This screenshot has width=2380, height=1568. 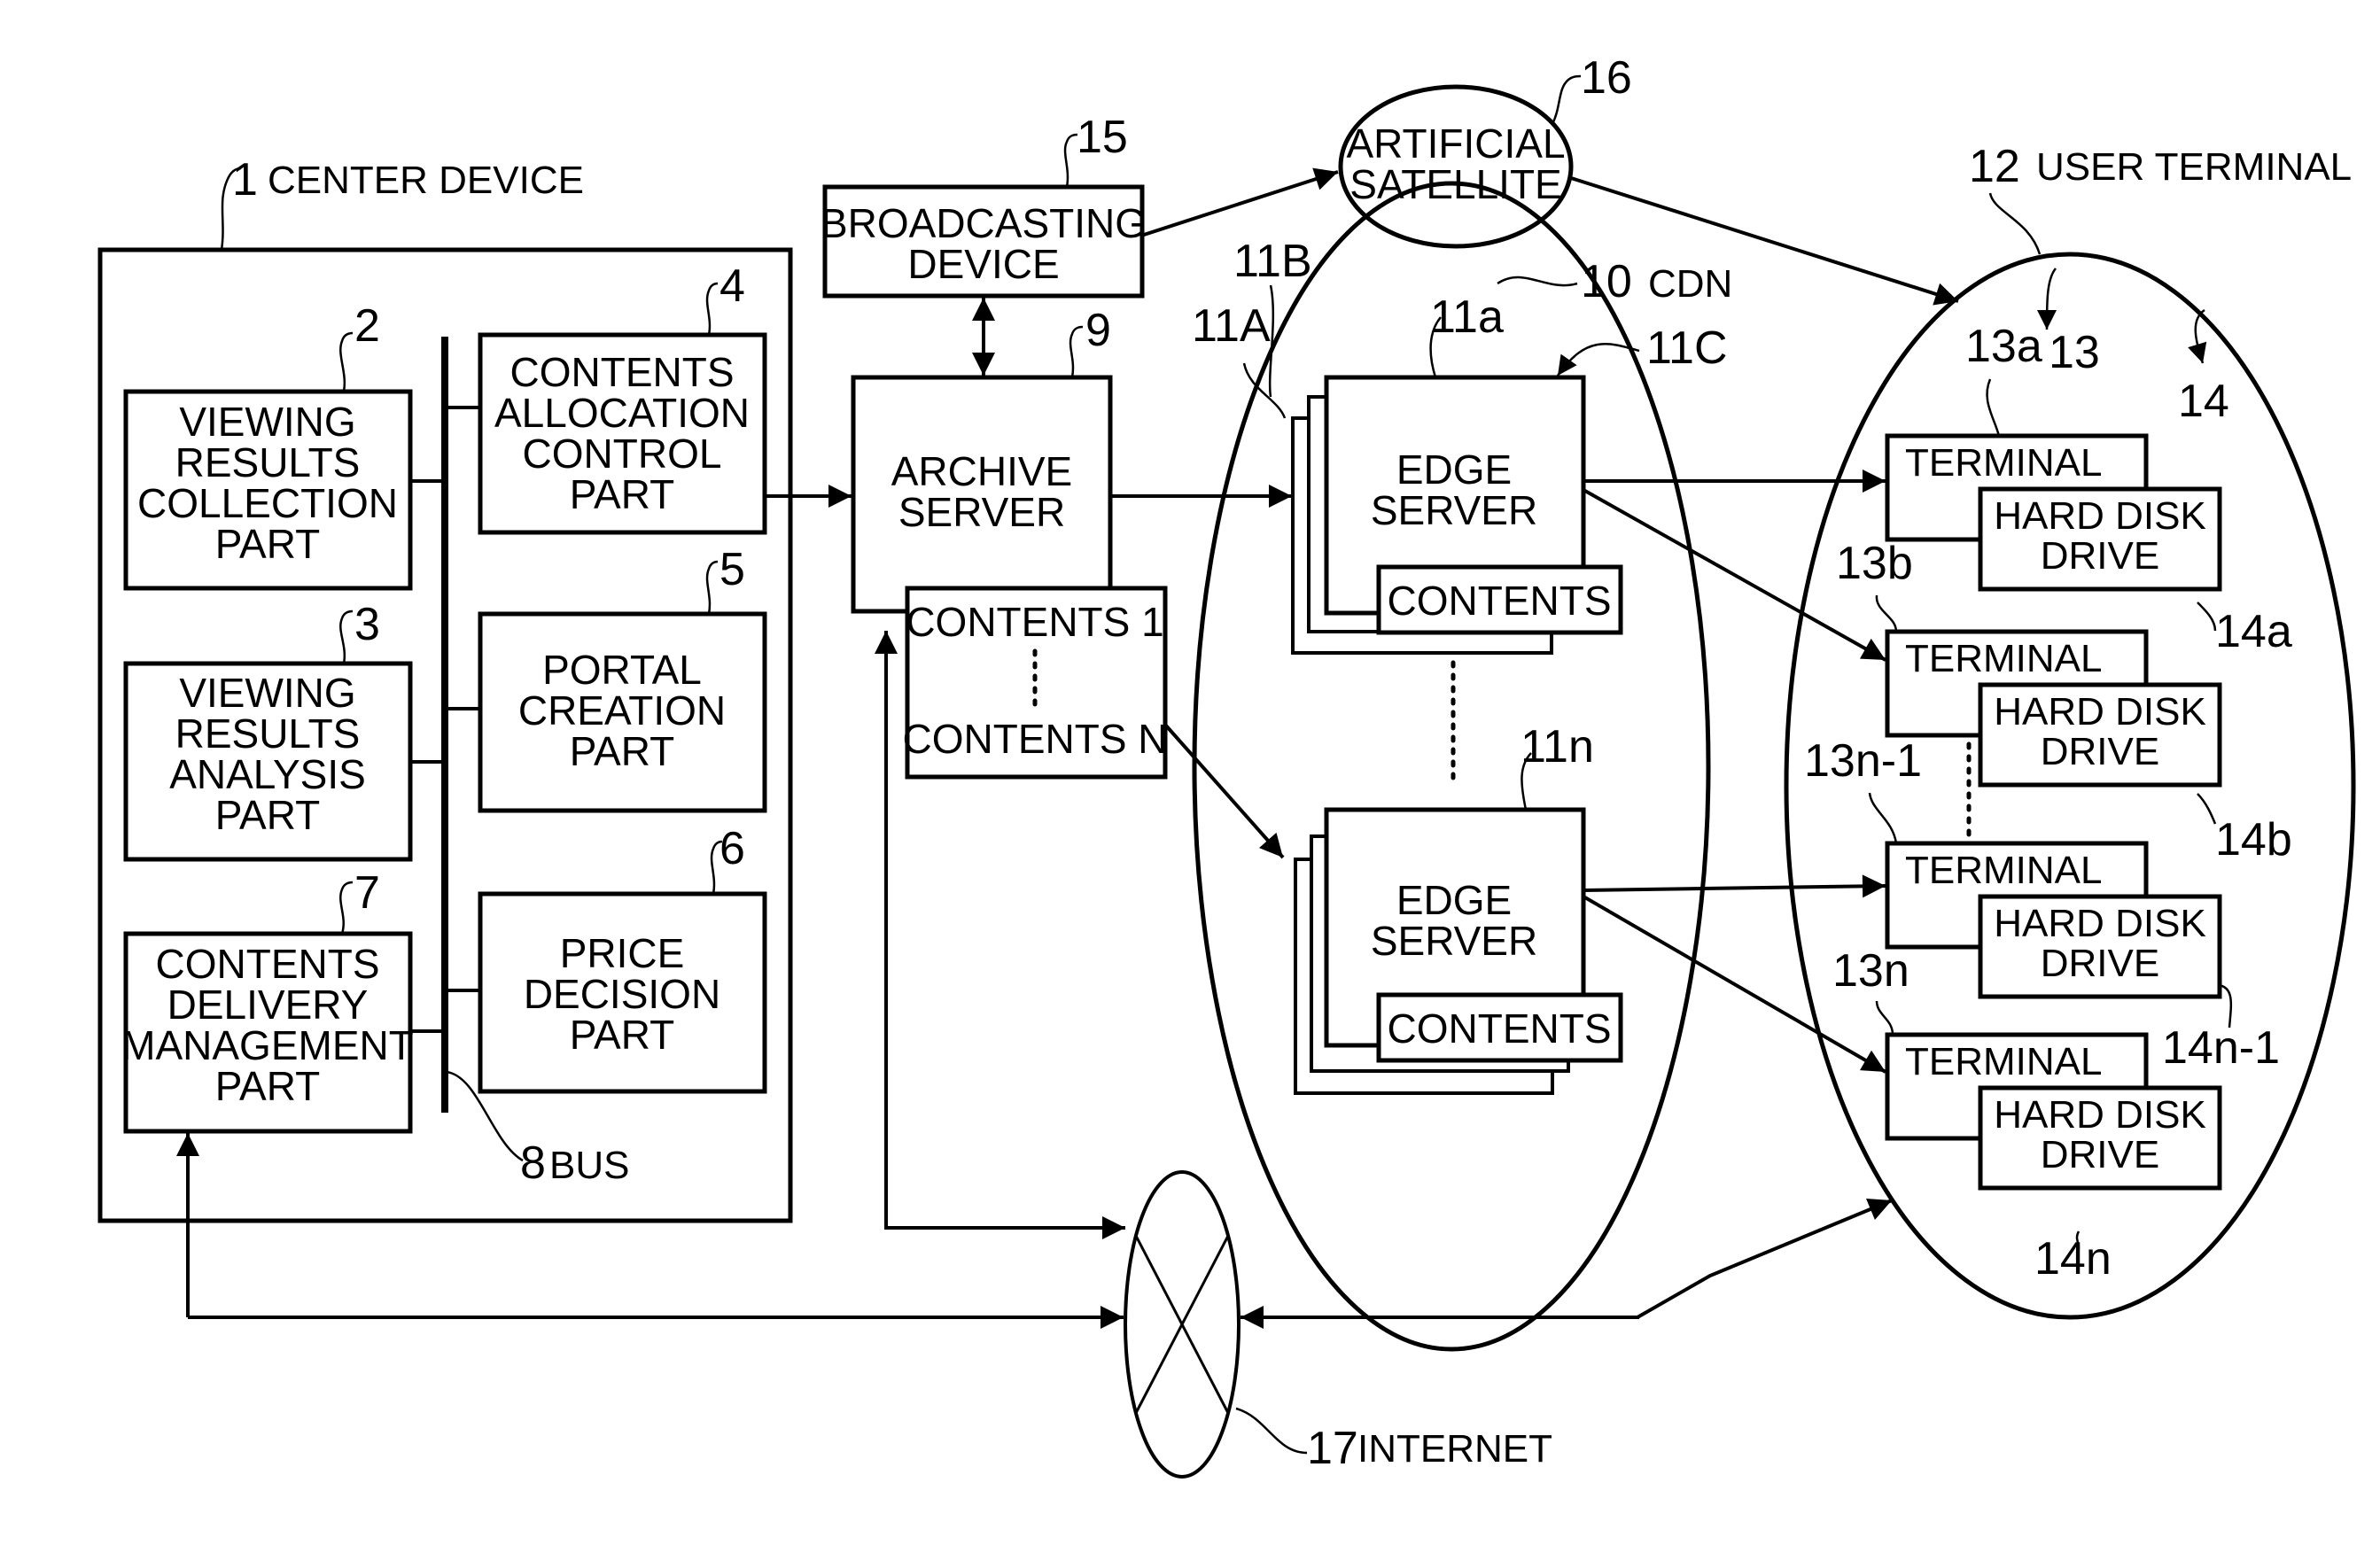 I want to click on box6-line2: DECISION, so click(x=622, y=994).